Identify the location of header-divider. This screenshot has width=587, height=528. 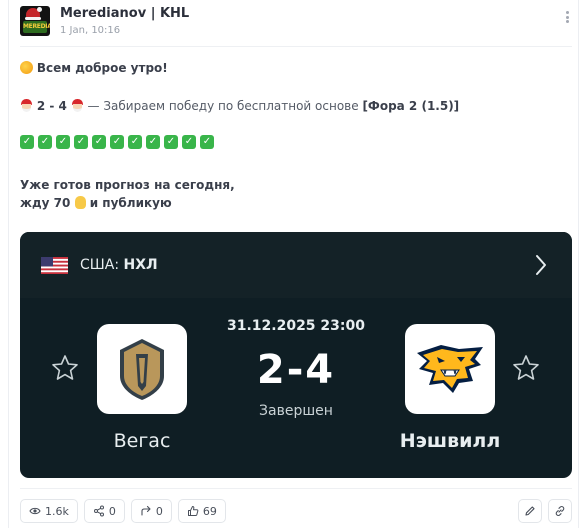
(296, 46).